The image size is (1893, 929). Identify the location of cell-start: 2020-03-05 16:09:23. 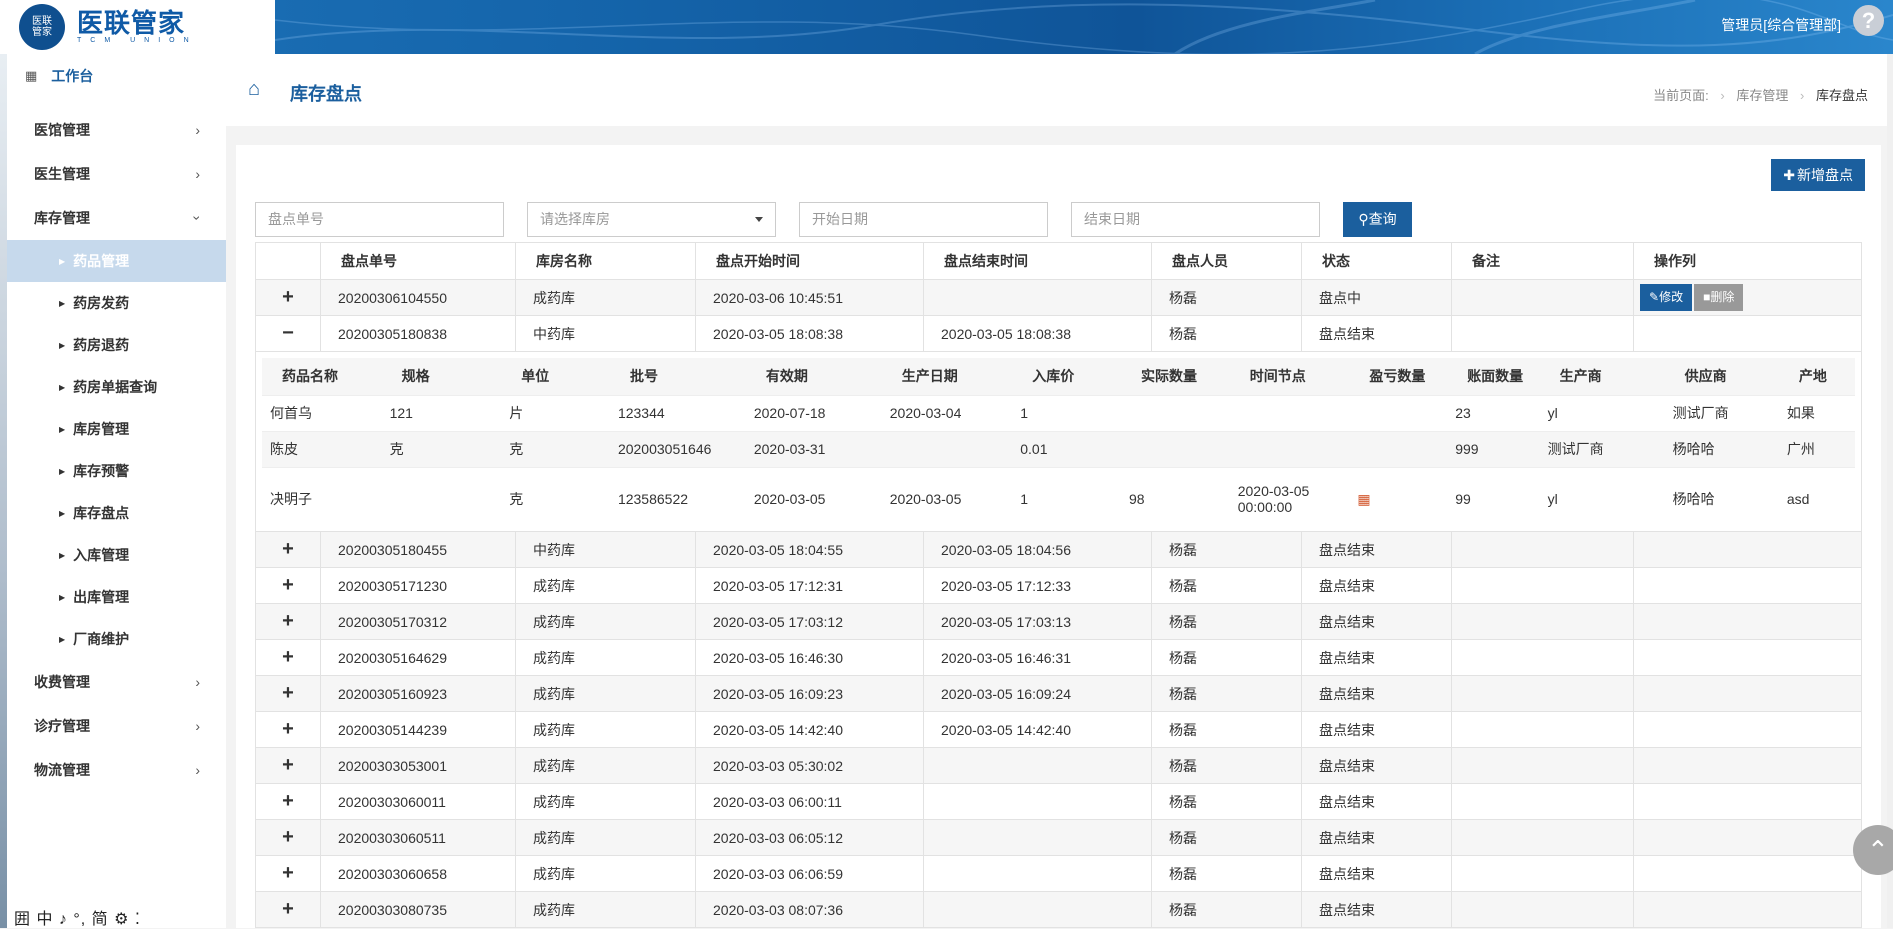
(809, 693).